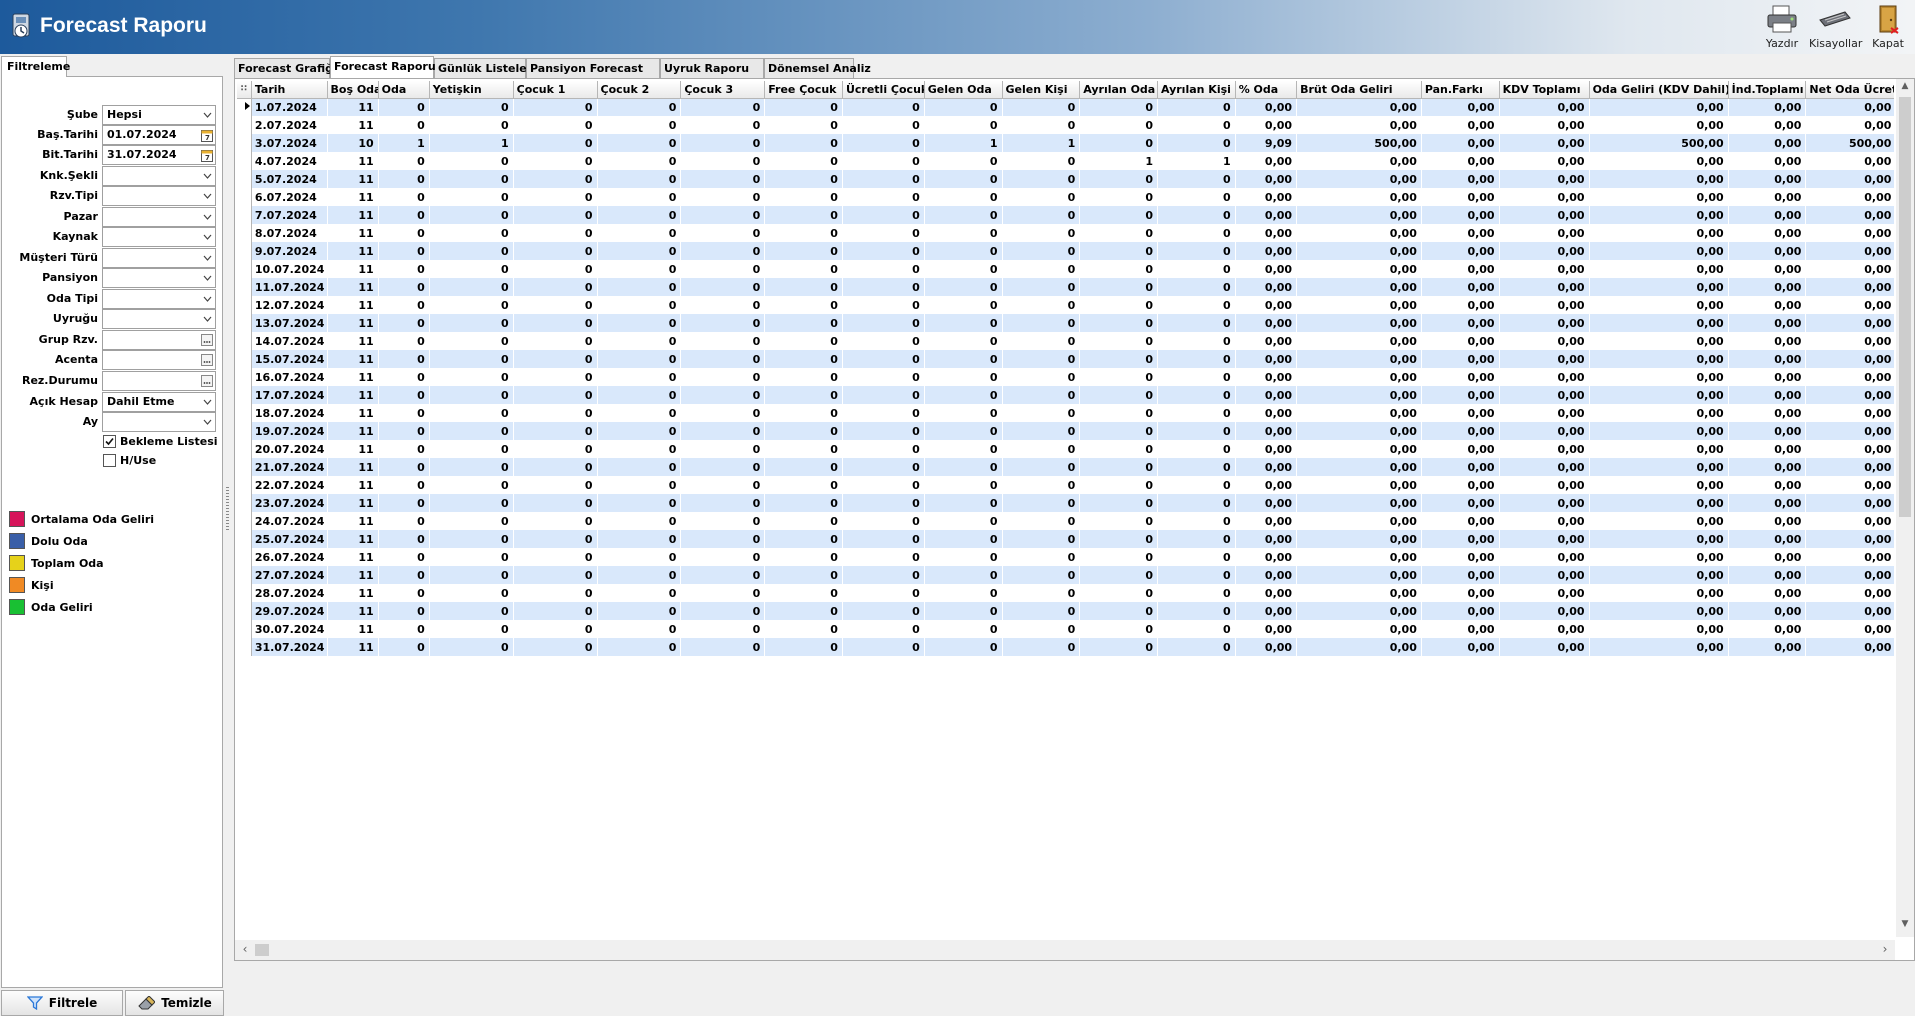 Image resolution: width=1915 pixels, height=1016 pixels. I want to click on kaynak-field, so click(159, 237).